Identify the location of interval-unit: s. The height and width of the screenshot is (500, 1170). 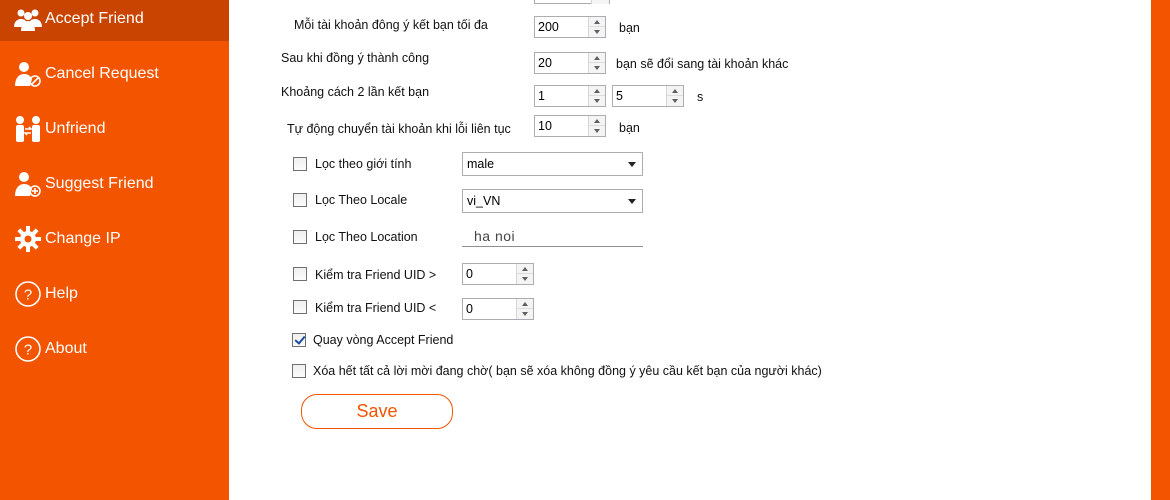
(700, 97).